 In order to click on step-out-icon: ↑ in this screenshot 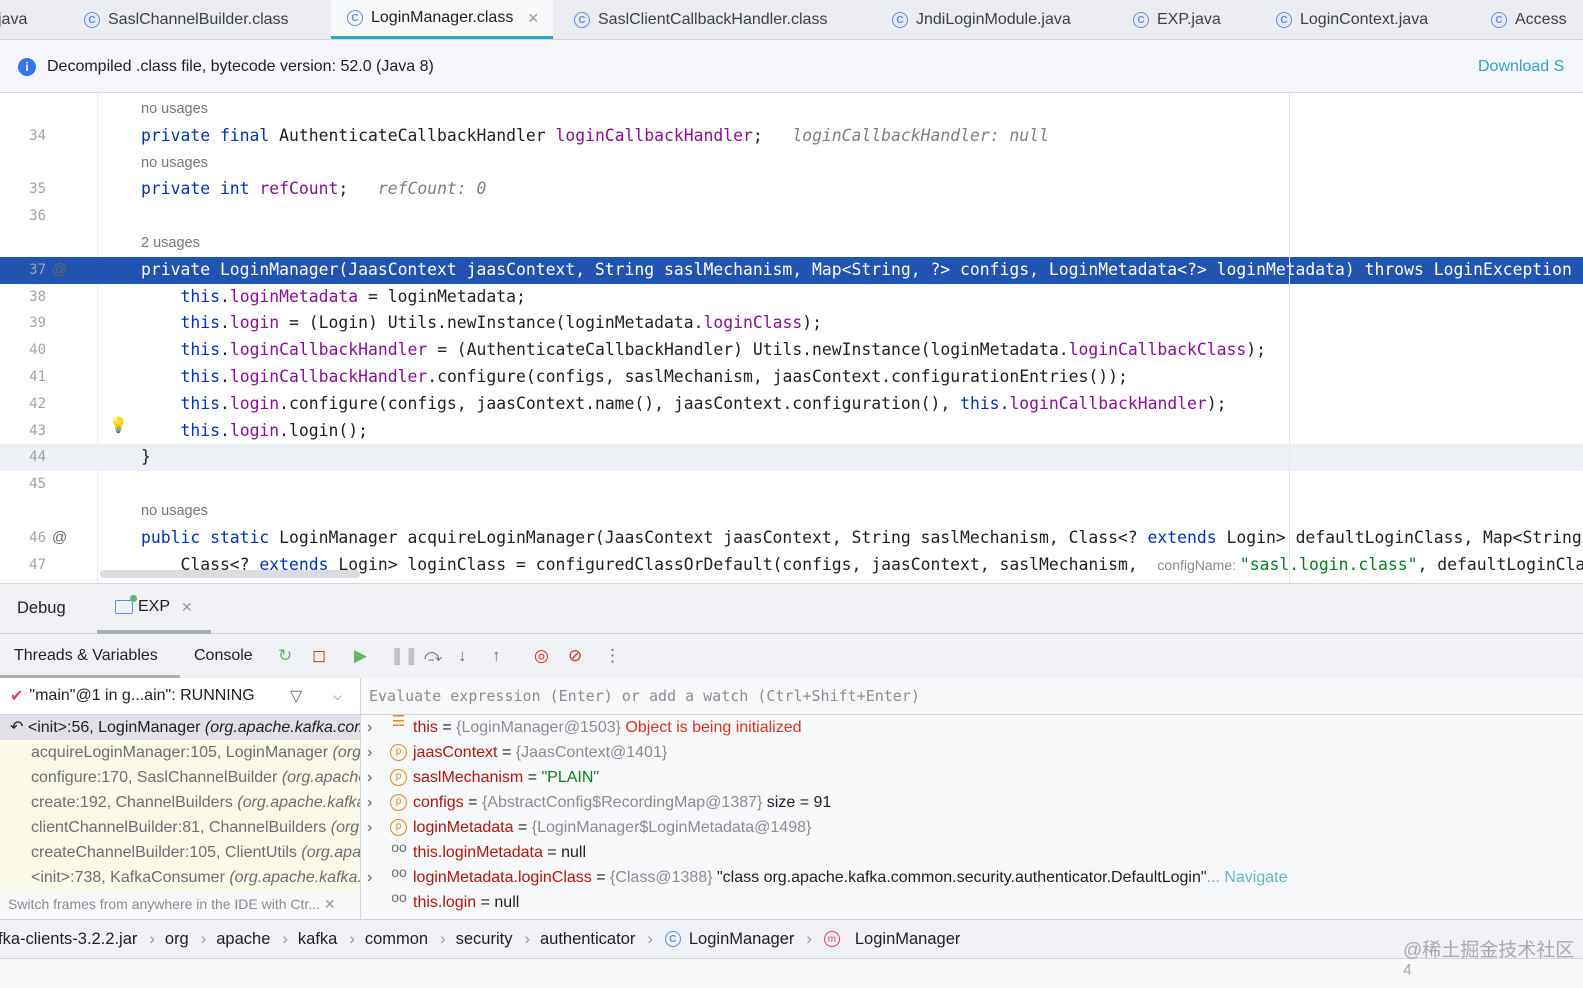, I will do `click(496, 656)`.